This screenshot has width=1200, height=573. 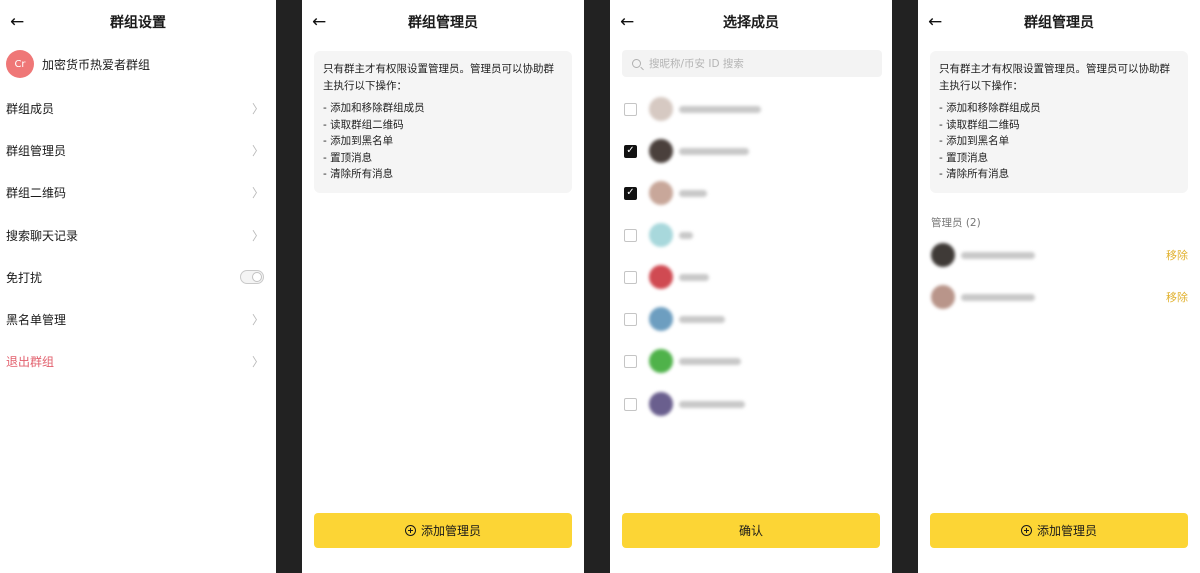 I want to click on menu-item-search-history: 搜索聊天记录 〉, so click(x=135, y=235).